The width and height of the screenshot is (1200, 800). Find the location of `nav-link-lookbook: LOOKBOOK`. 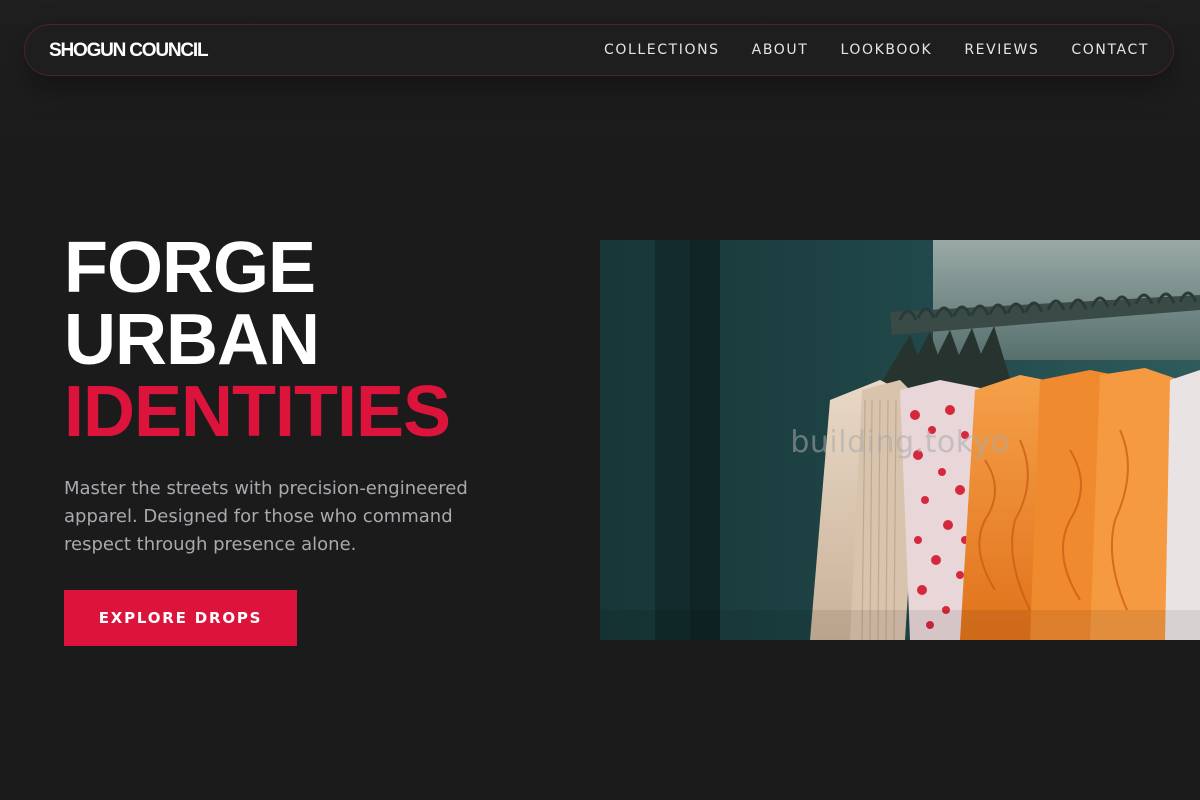

nav-link-lookbook: LOOKBOOK is located at coordinates (886, 50).